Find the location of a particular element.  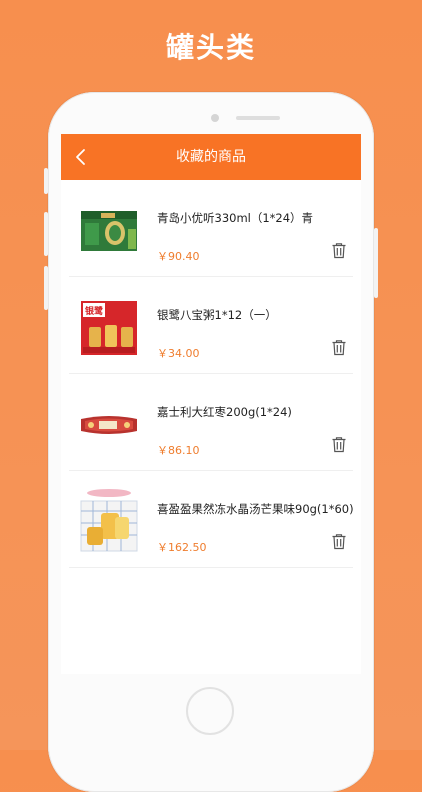

svg-text: 银鹭 is located at coordinates (94, 311).